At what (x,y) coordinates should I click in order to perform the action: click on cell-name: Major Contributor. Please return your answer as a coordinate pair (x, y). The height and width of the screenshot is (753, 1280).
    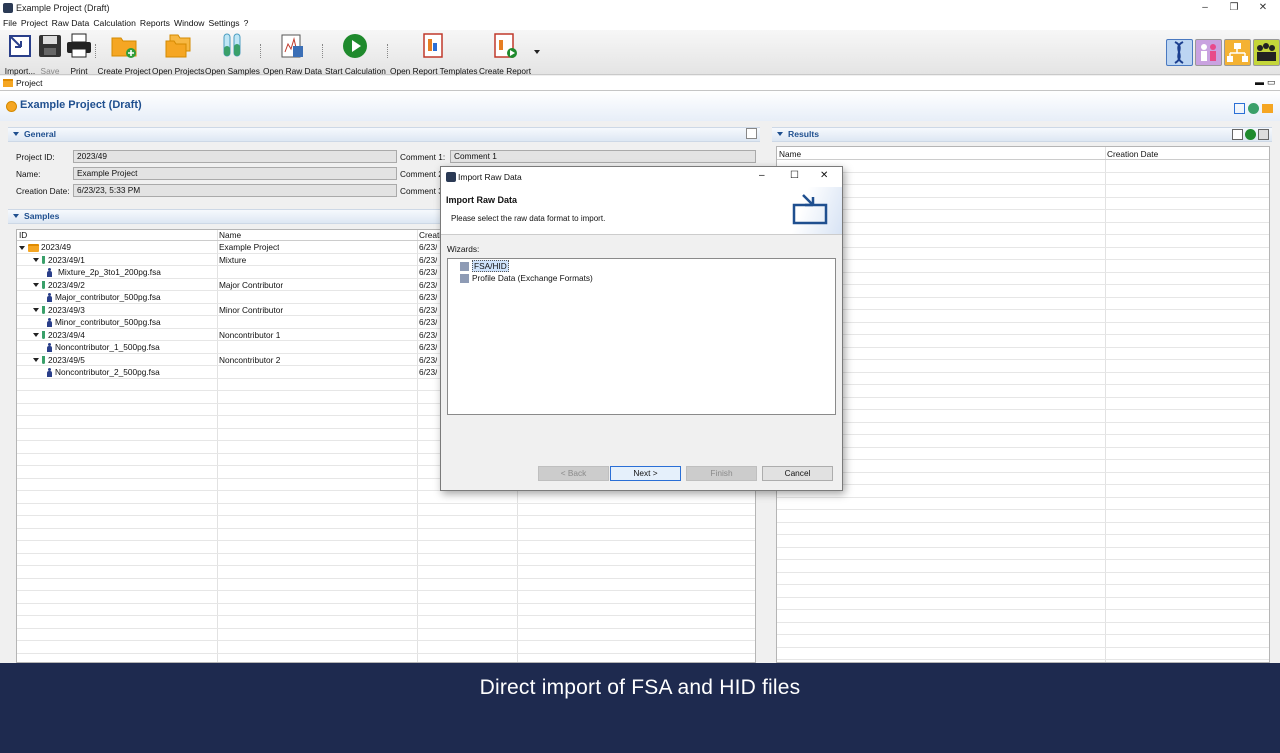
    Looking at the image, I should click on (251, 284).